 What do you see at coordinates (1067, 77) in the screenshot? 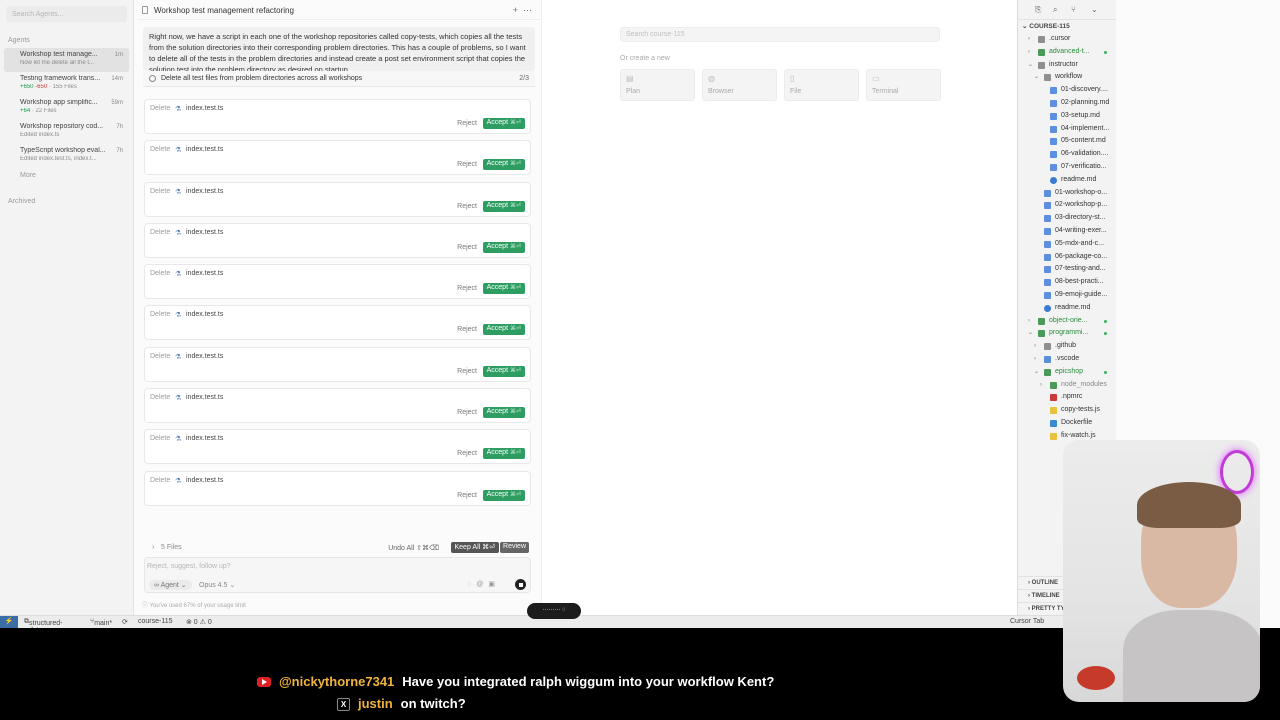
I see `tree-row: ⌄ workflow` at bounding box center [1067, 77].